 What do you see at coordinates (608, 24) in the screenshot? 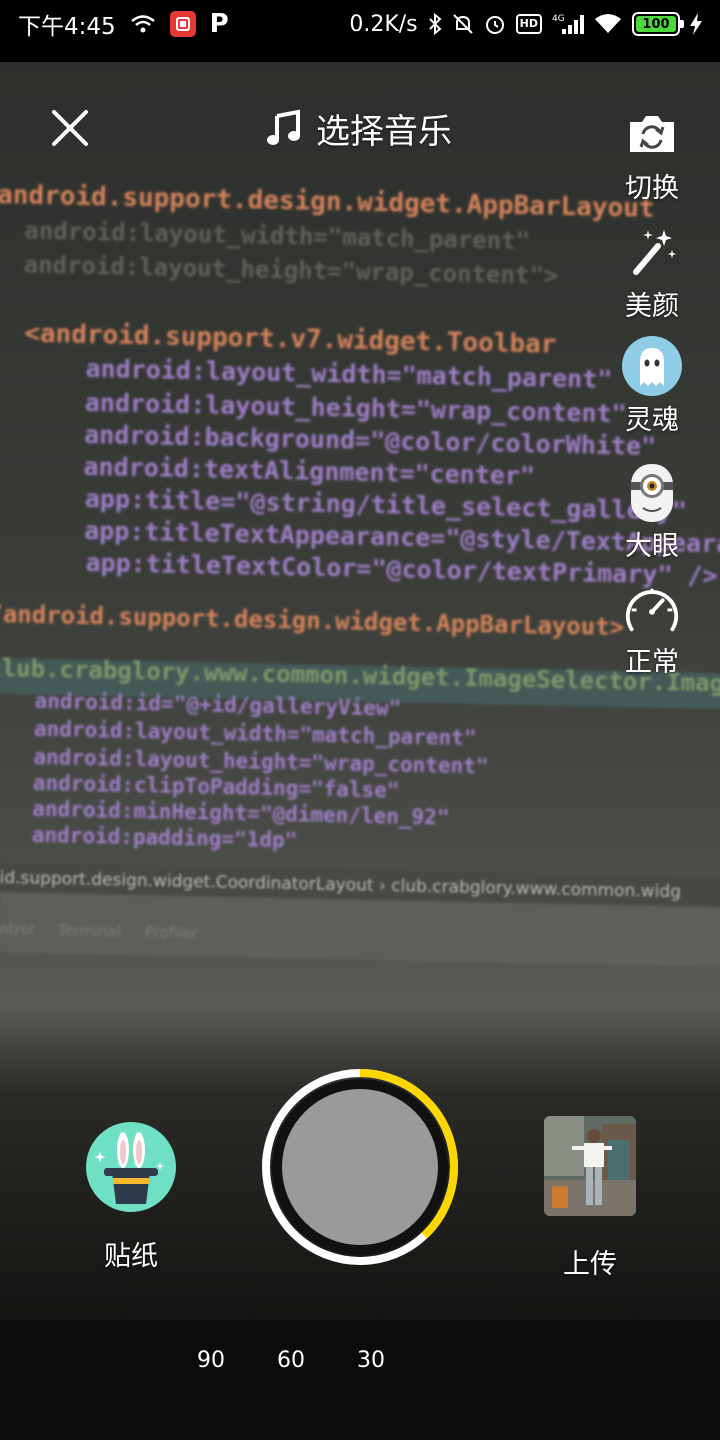
I see `wifi-icon` at bounding box center [608, 24].